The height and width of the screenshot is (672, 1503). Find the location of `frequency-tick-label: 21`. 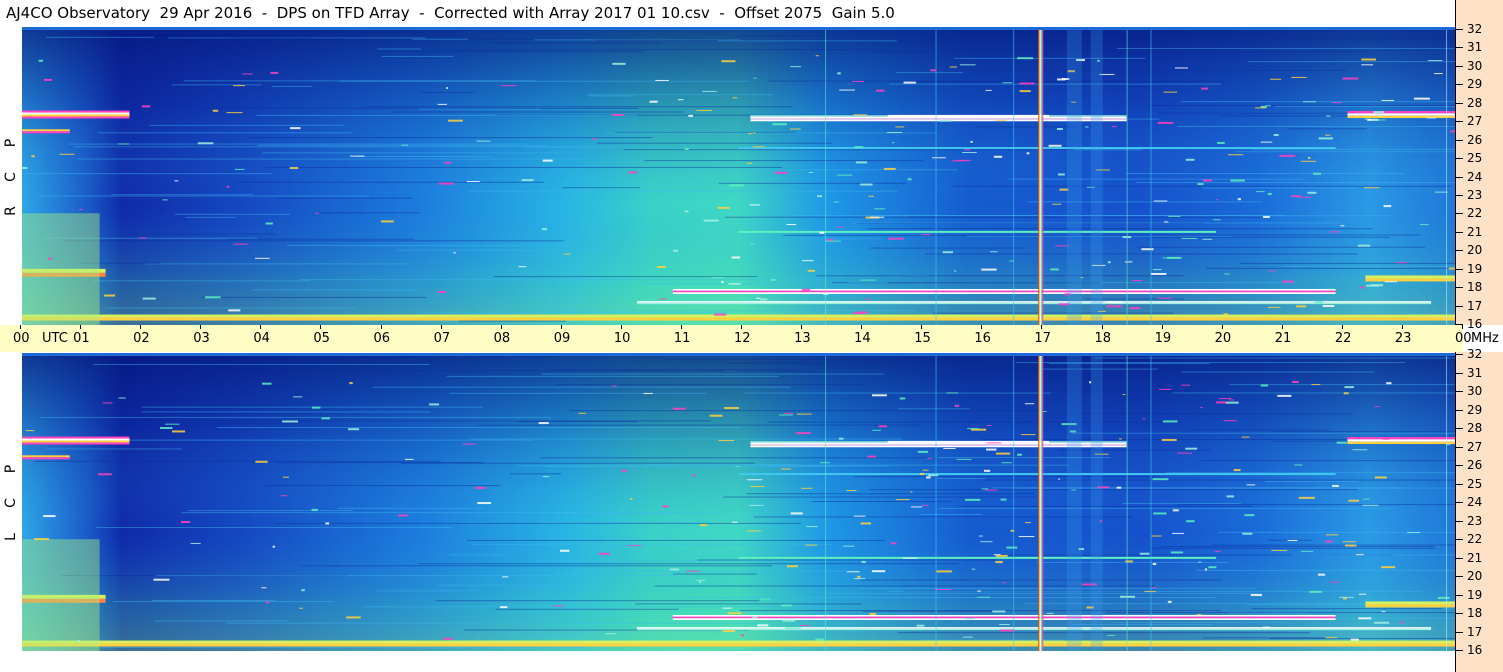

frequency-tick-label: 21 is located at coordinates (1475, 557).